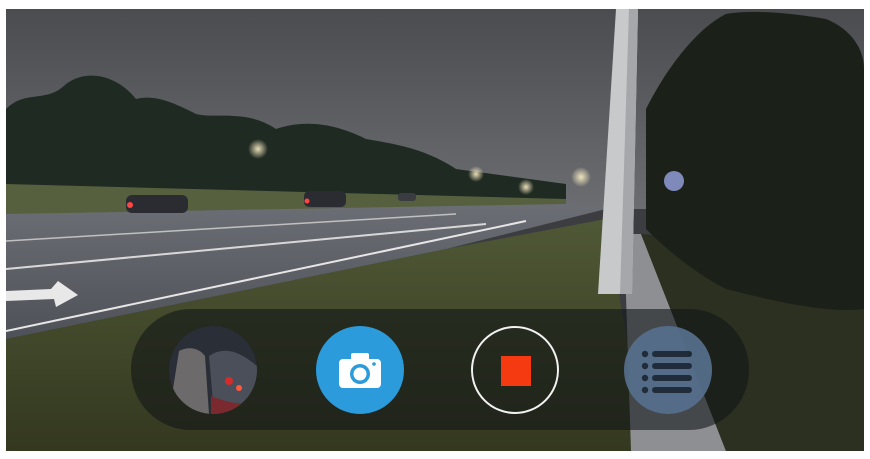 Image resolution: width=870 pixels, height=459 pixels. I want to click on gallery-thumbnail-icon, so click(213, 370).